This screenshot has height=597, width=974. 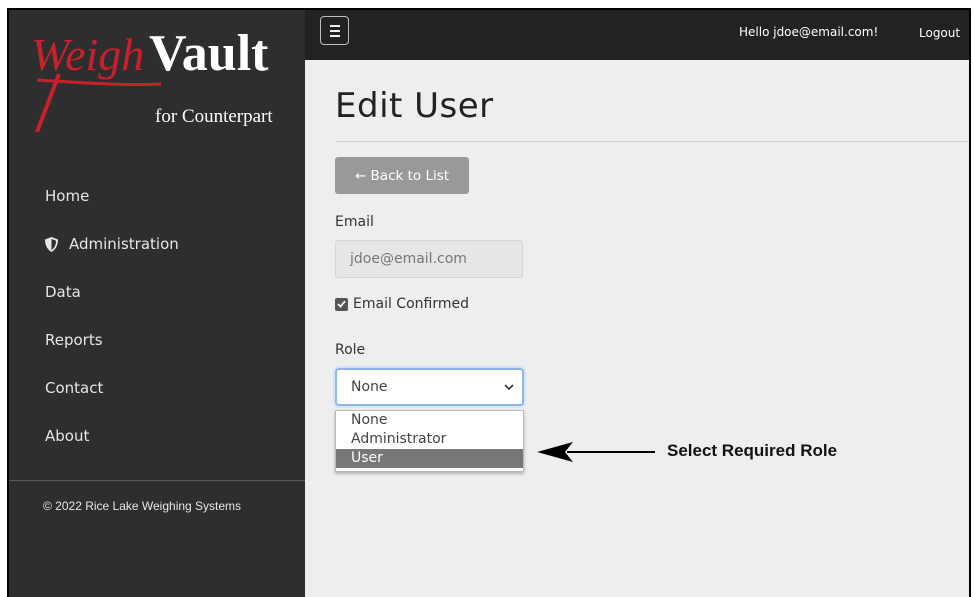 I want to click on sidebar-item-label: About, so click(x=67, y=436).